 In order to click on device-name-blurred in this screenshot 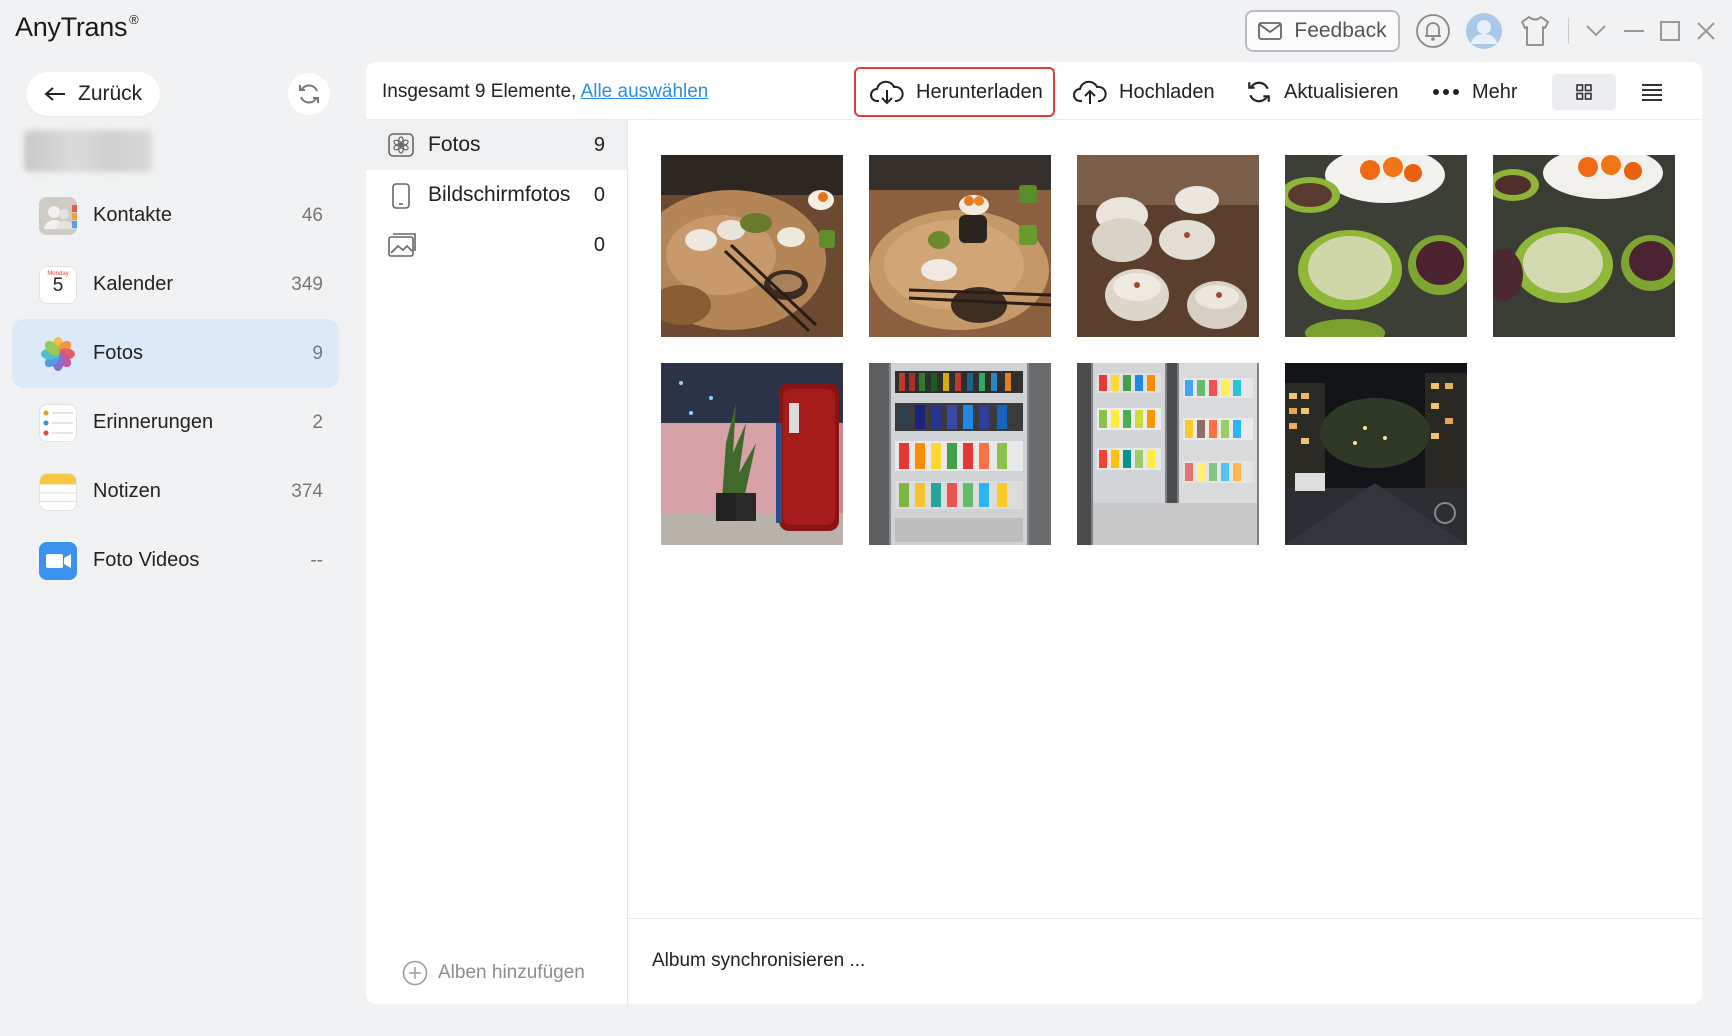, I will do `click(88, 151)`.